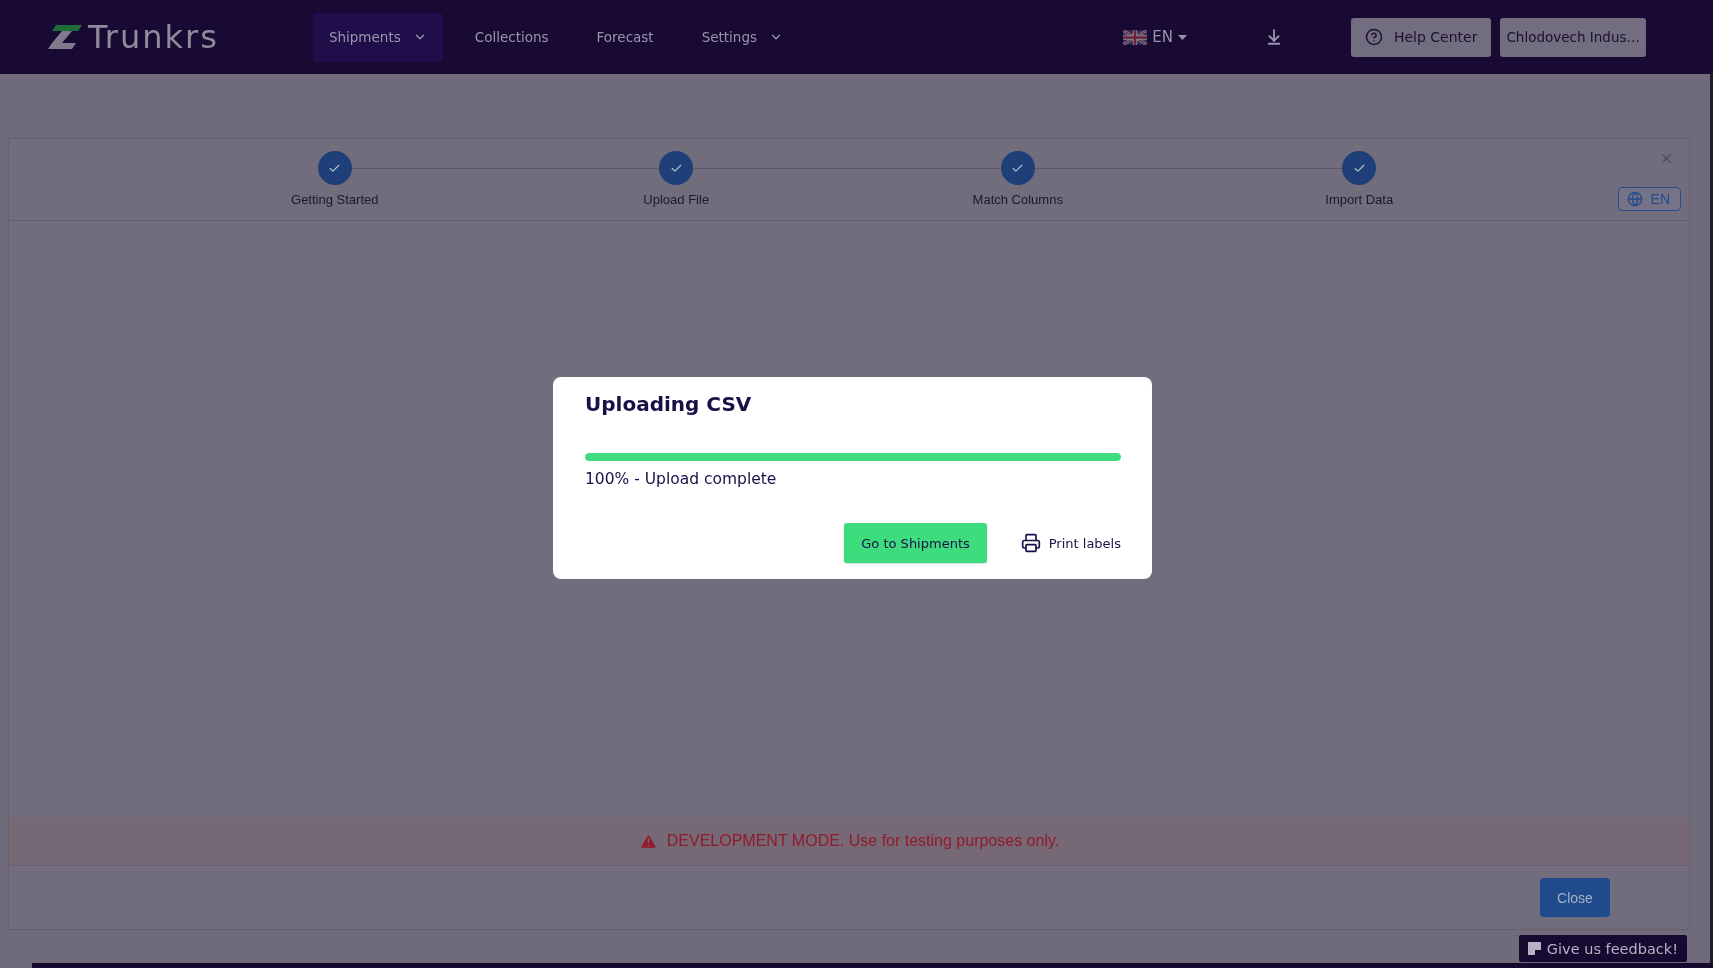  What do you see at coordinates (1666, 158) in the screenshot?
I see `close-icon` at bounding box center [1666, 158].